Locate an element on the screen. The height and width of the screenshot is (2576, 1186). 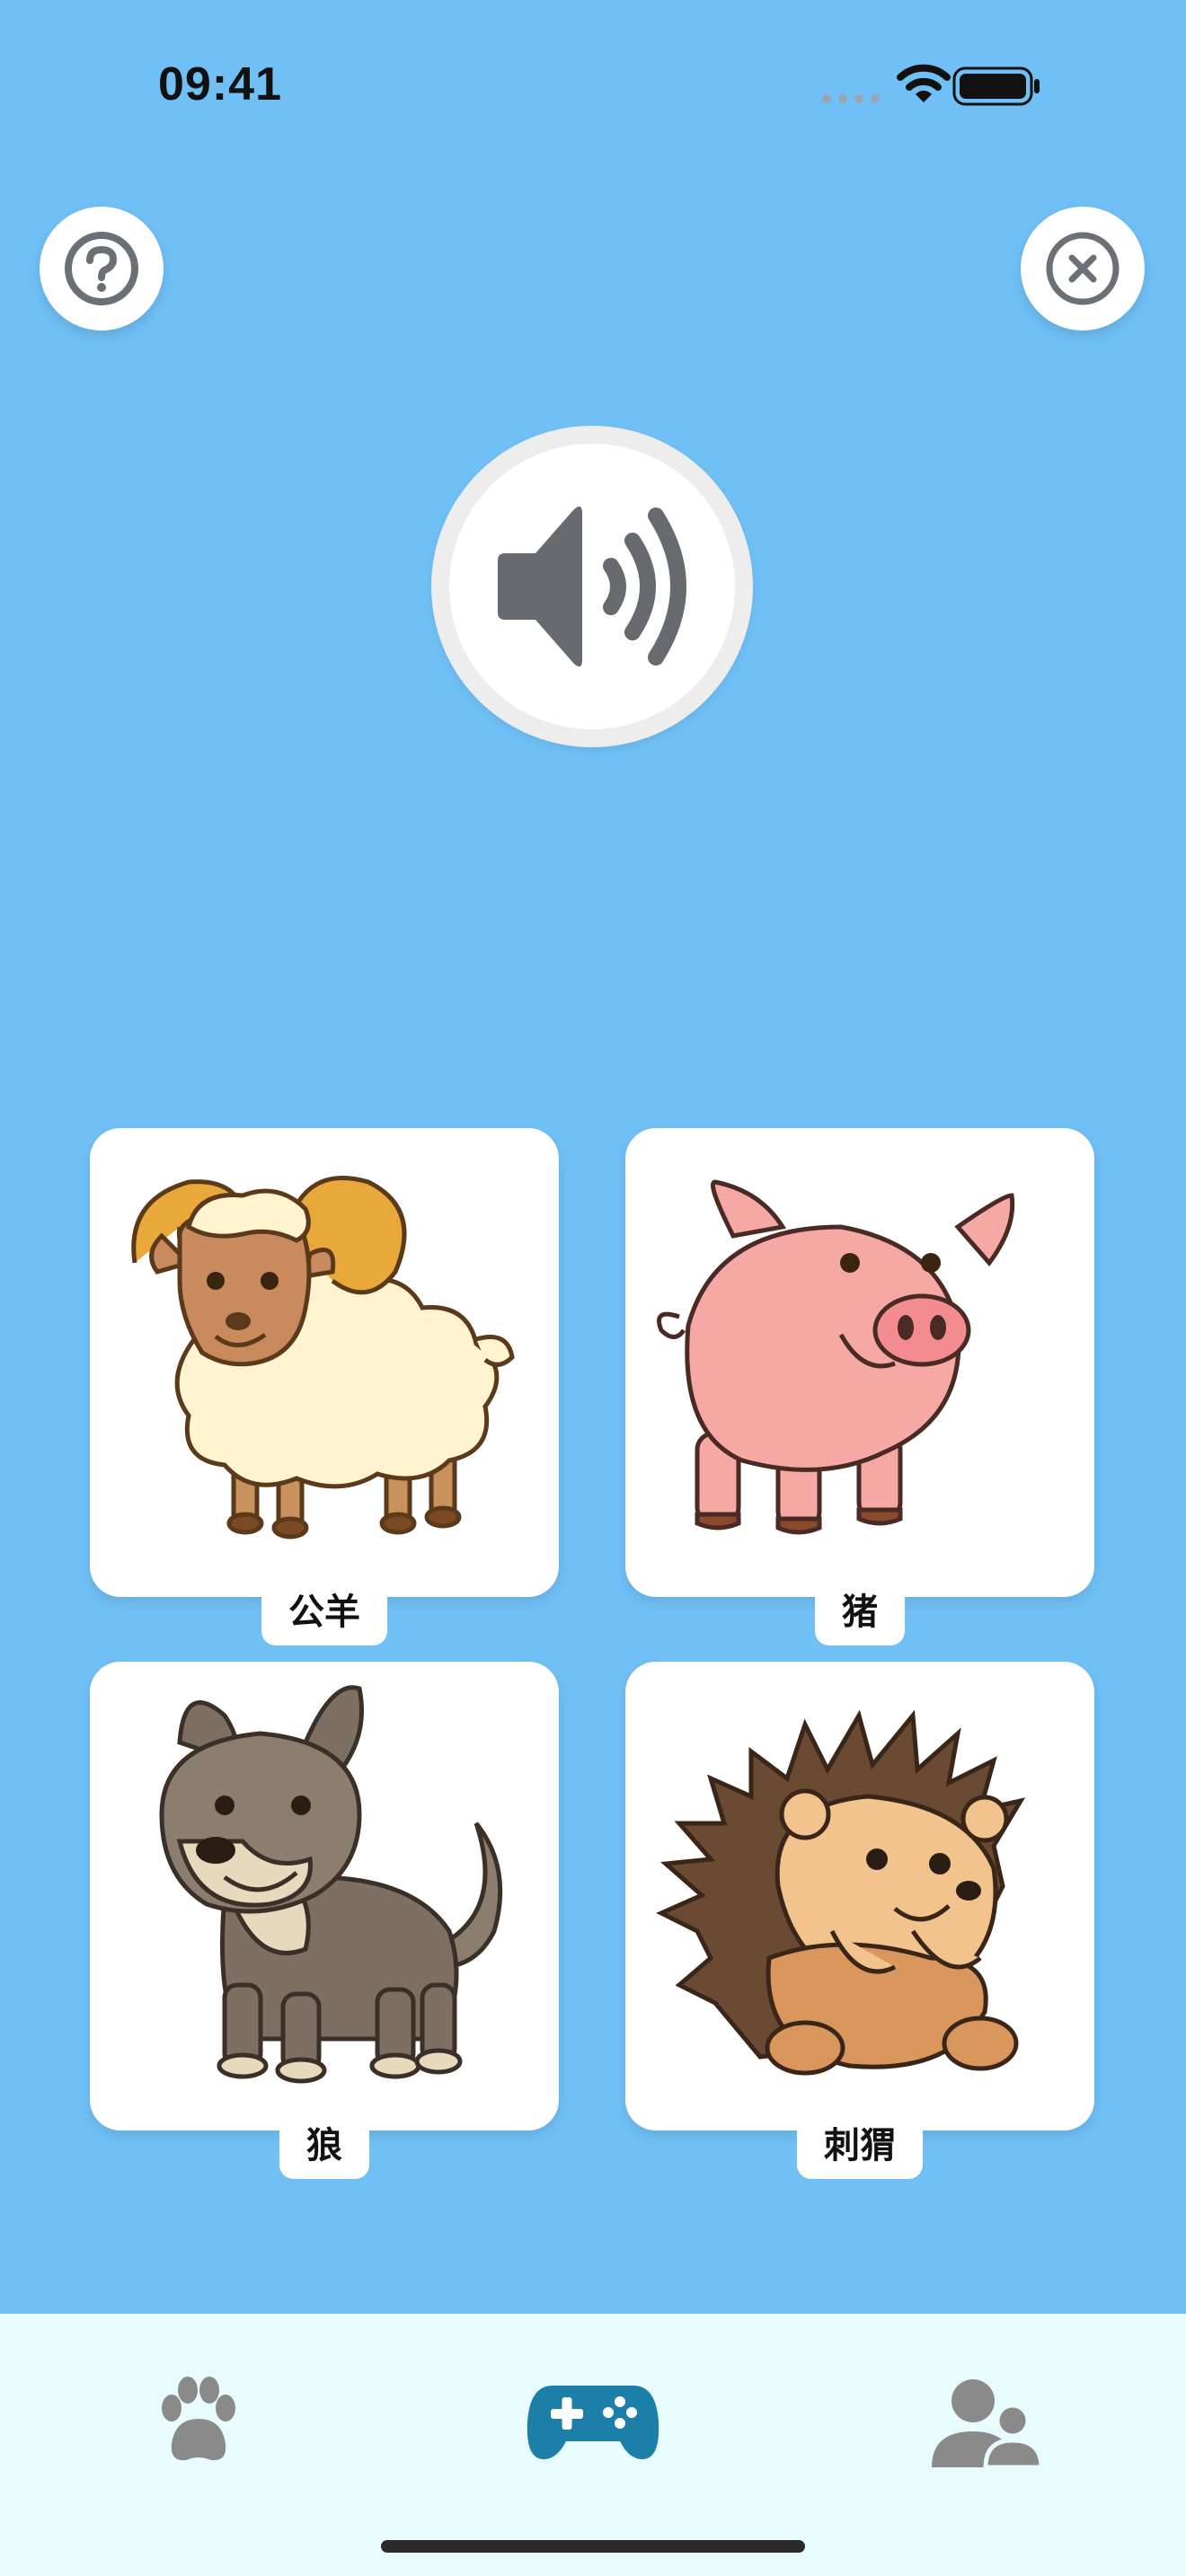
tab-games is located at coordinates (593, 2421).